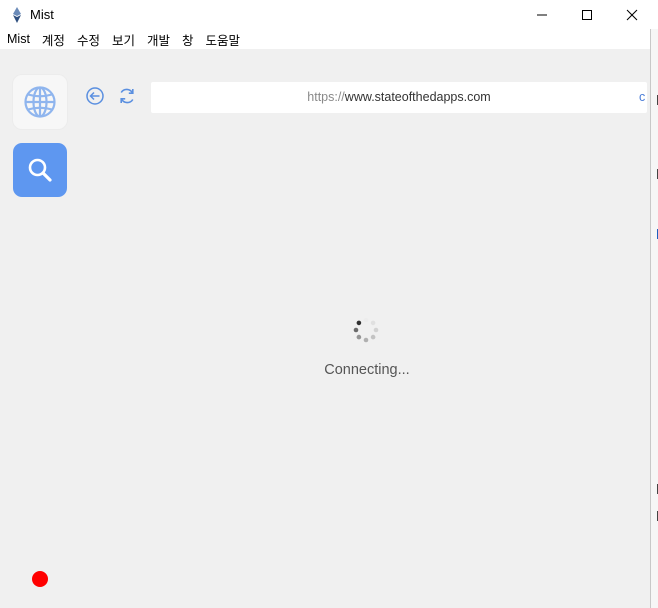 This screenshot has width=658, height=608. I want to click on sidebar-item-browser, so click(40, 102).